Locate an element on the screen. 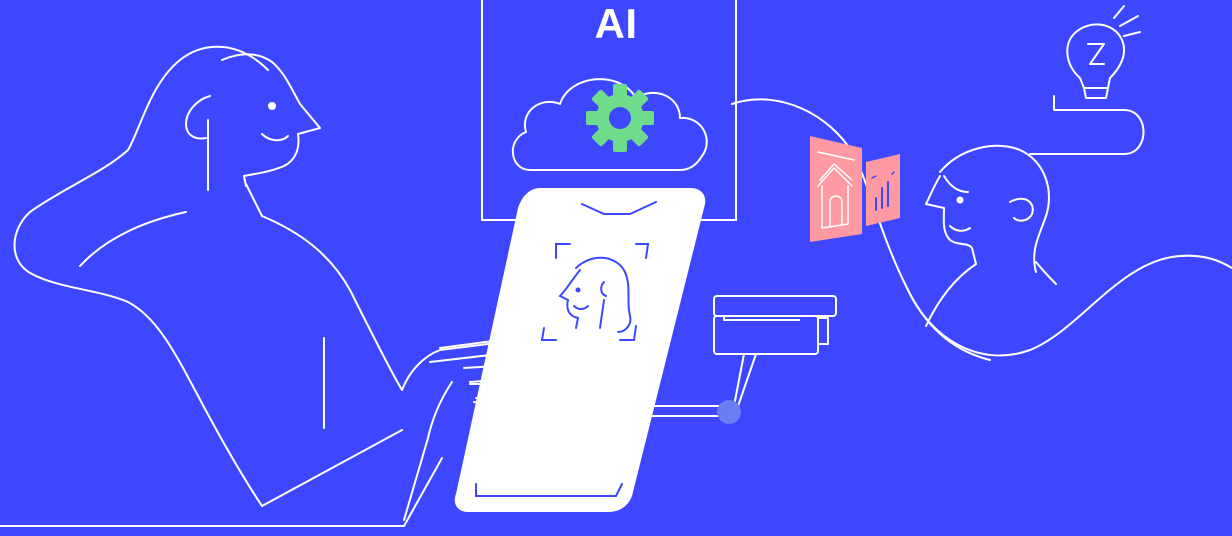 The image size is (1232, 536). camera-device is located at coordinates (744, 356).